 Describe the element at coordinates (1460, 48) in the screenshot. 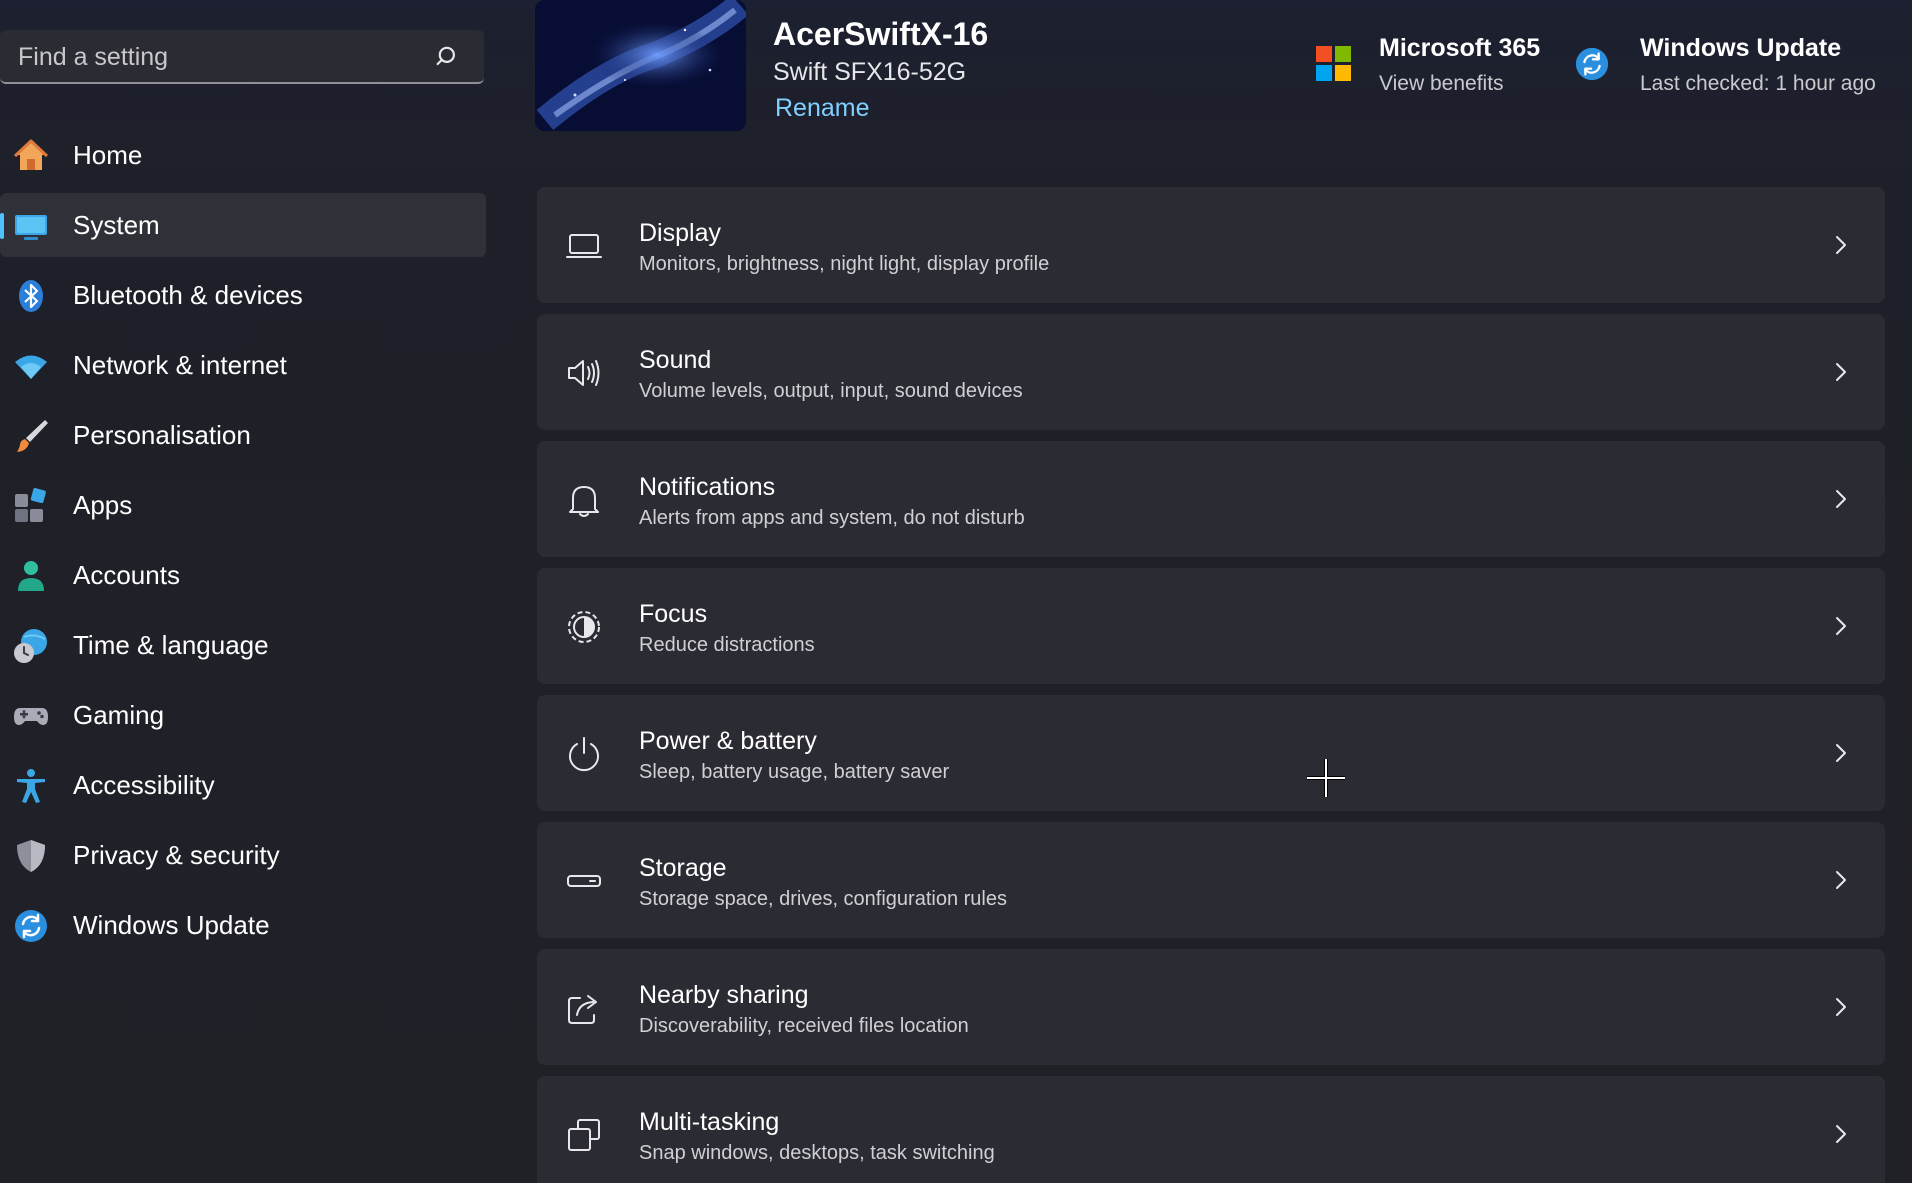

I see `microsoft-365-title: Microsoft 365` at that location.